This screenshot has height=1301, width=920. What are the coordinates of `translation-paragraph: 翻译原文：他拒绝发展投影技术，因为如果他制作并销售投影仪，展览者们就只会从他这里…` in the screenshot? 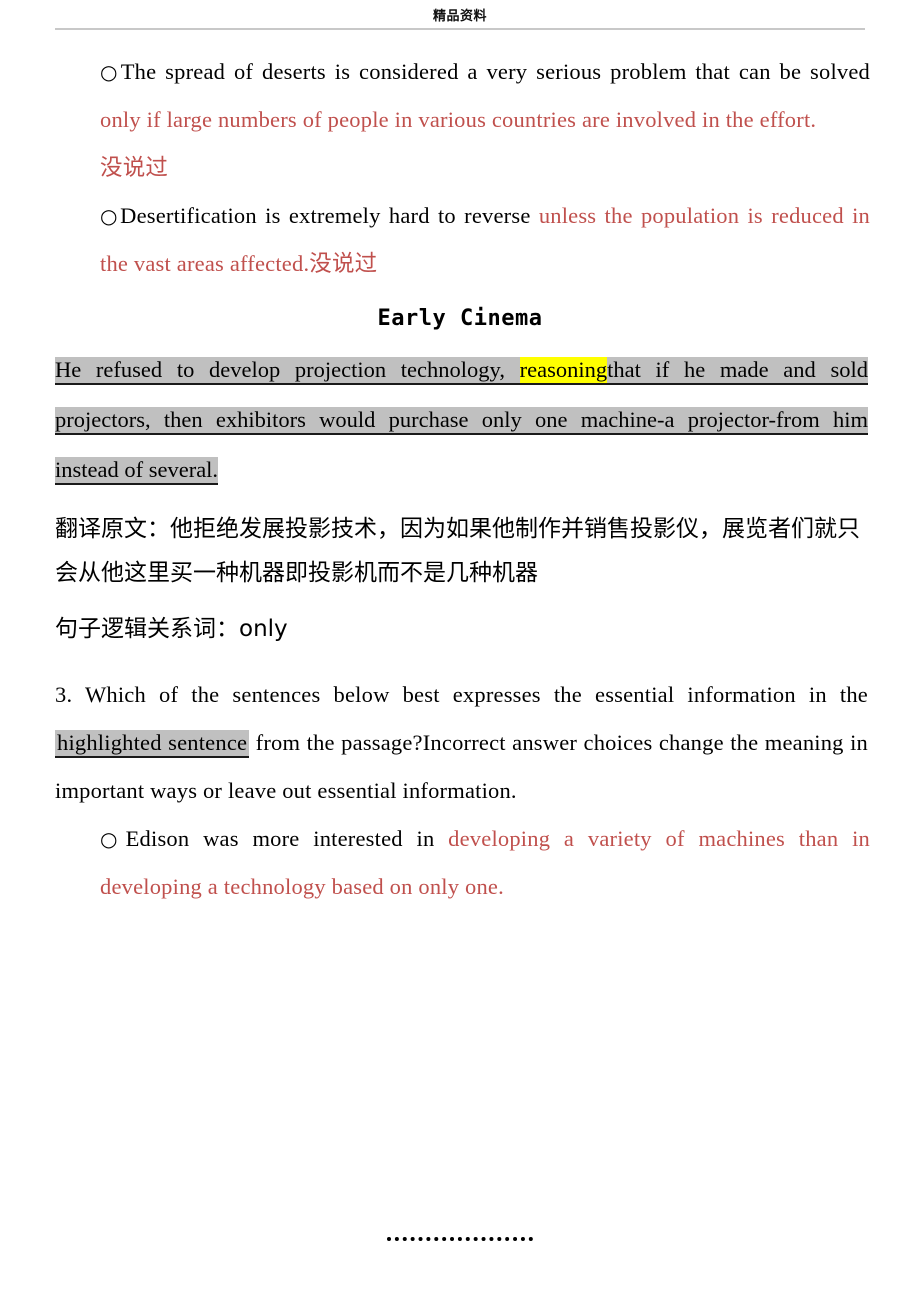 It's located at (457, 551).